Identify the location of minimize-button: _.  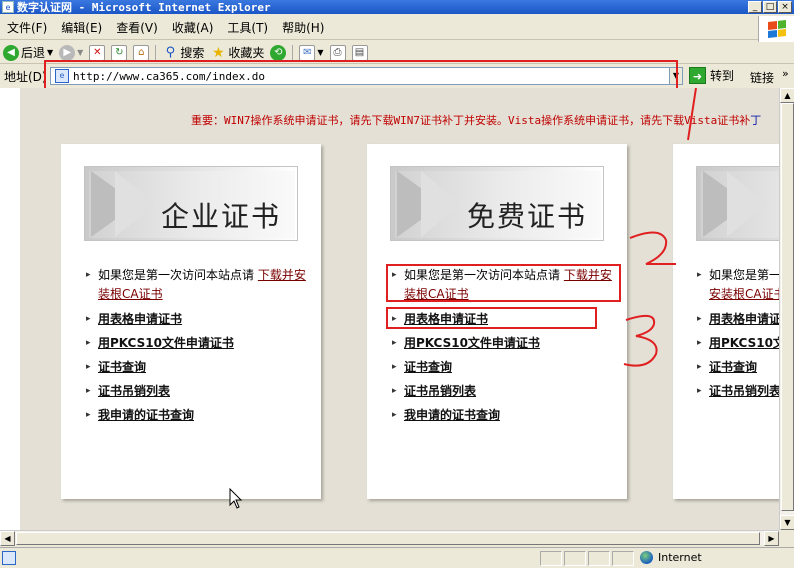
(755, 7).